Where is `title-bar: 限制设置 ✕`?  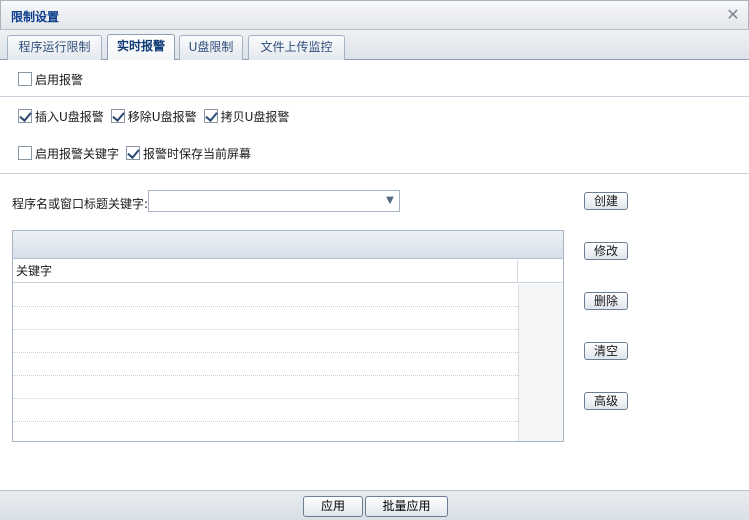 title-bar: 限制设置 ✕ is located at coordinates (374, 15).